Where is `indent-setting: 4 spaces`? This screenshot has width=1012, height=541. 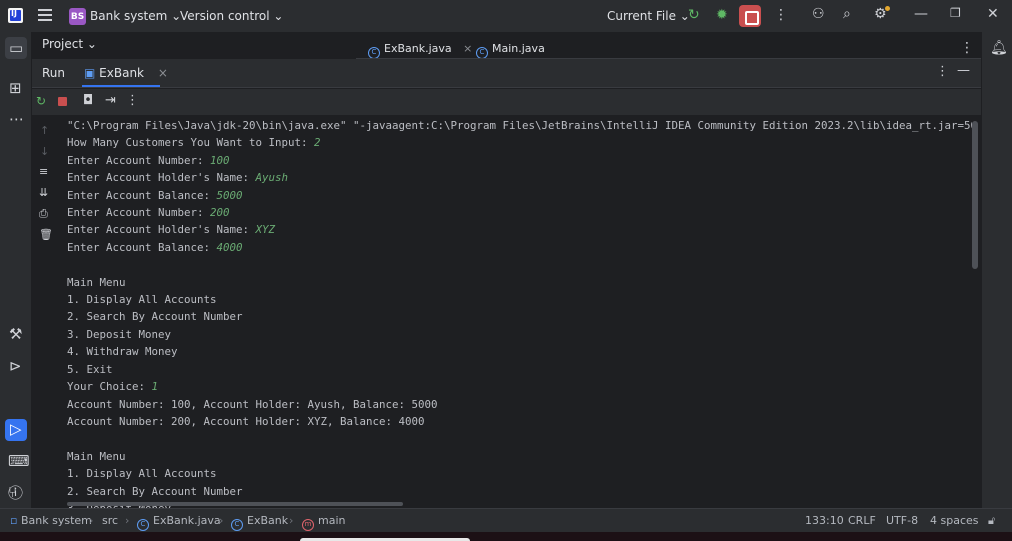 indent-setting: 4 spaces is located at coordinates (954, 520).